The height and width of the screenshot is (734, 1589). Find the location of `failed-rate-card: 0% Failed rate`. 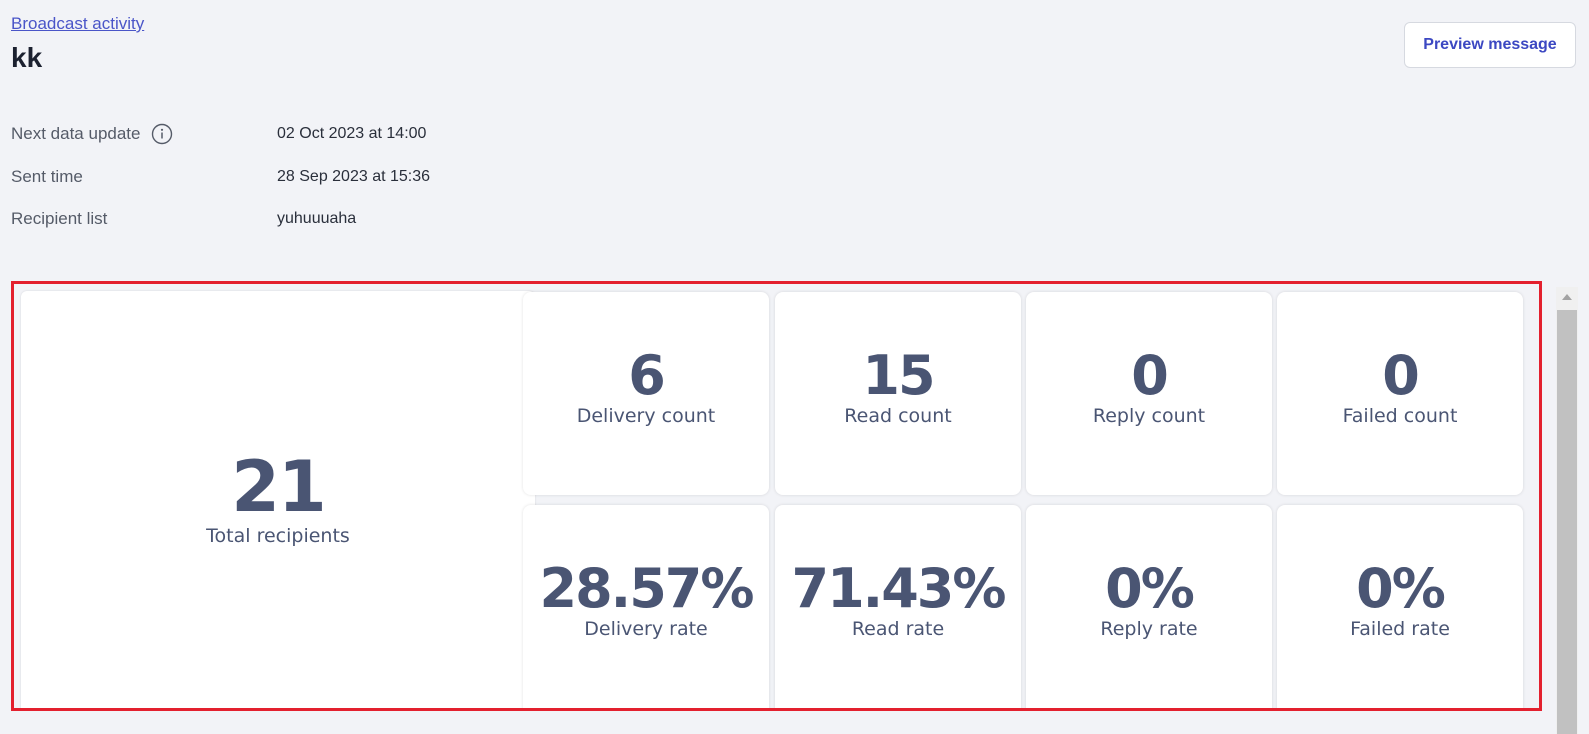

failed-rate-card: 0% Failed rate is located at coordinates (1400, 606).